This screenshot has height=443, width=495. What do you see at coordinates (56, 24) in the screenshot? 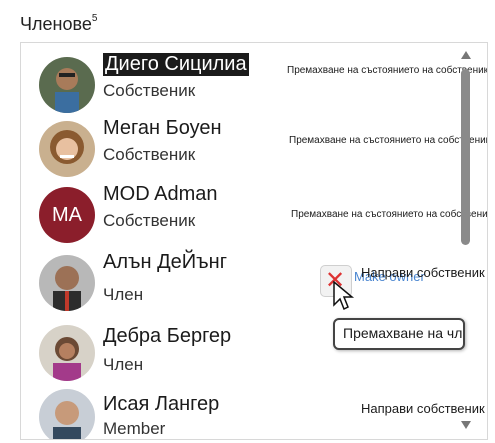
I see `members-heading: Членове` at bounding box center [56, 24].